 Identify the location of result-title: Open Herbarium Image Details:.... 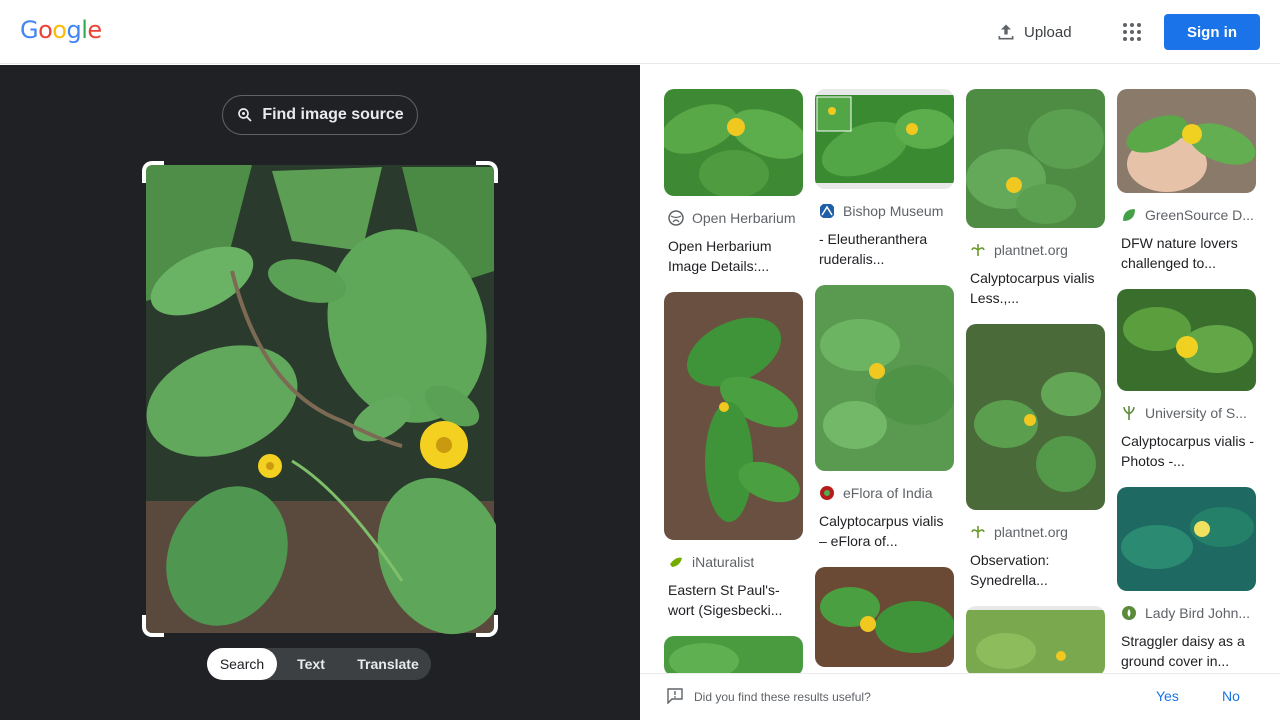
(734, 256).